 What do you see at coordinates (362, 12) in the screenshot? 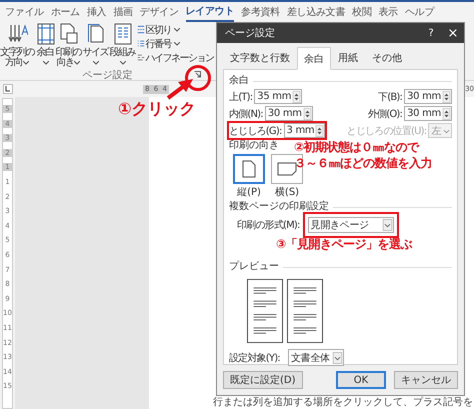
I see `ribbon-tab: 校閲` at bounding box center [362, 12].